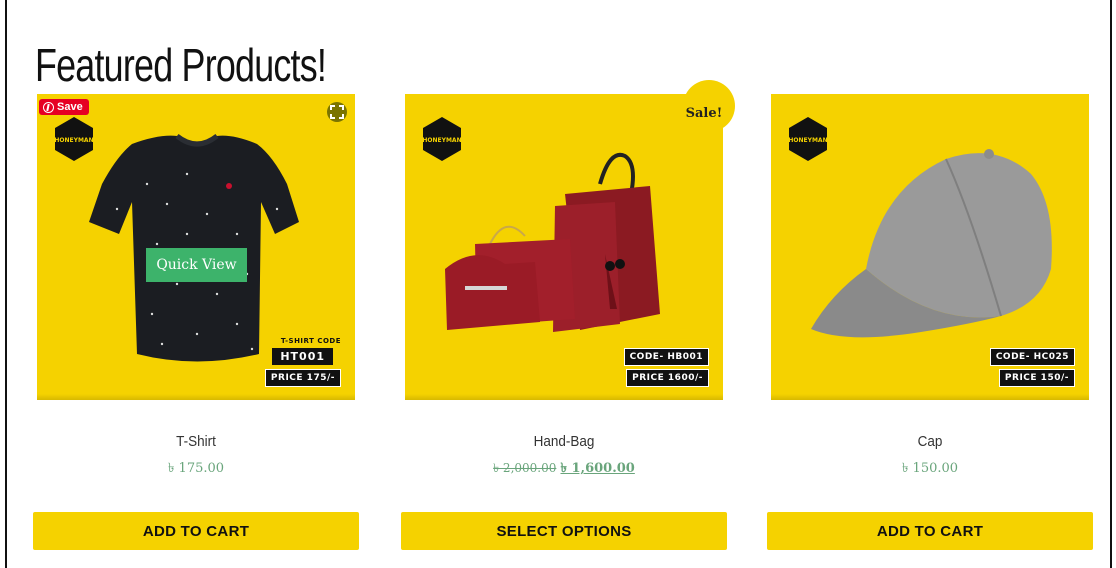 Image resolution: width=1116 pixels, height=568 pixels. Describe the element at coordinates (48, 107) in the screenshot. I see `pinterest-icon` at that location.